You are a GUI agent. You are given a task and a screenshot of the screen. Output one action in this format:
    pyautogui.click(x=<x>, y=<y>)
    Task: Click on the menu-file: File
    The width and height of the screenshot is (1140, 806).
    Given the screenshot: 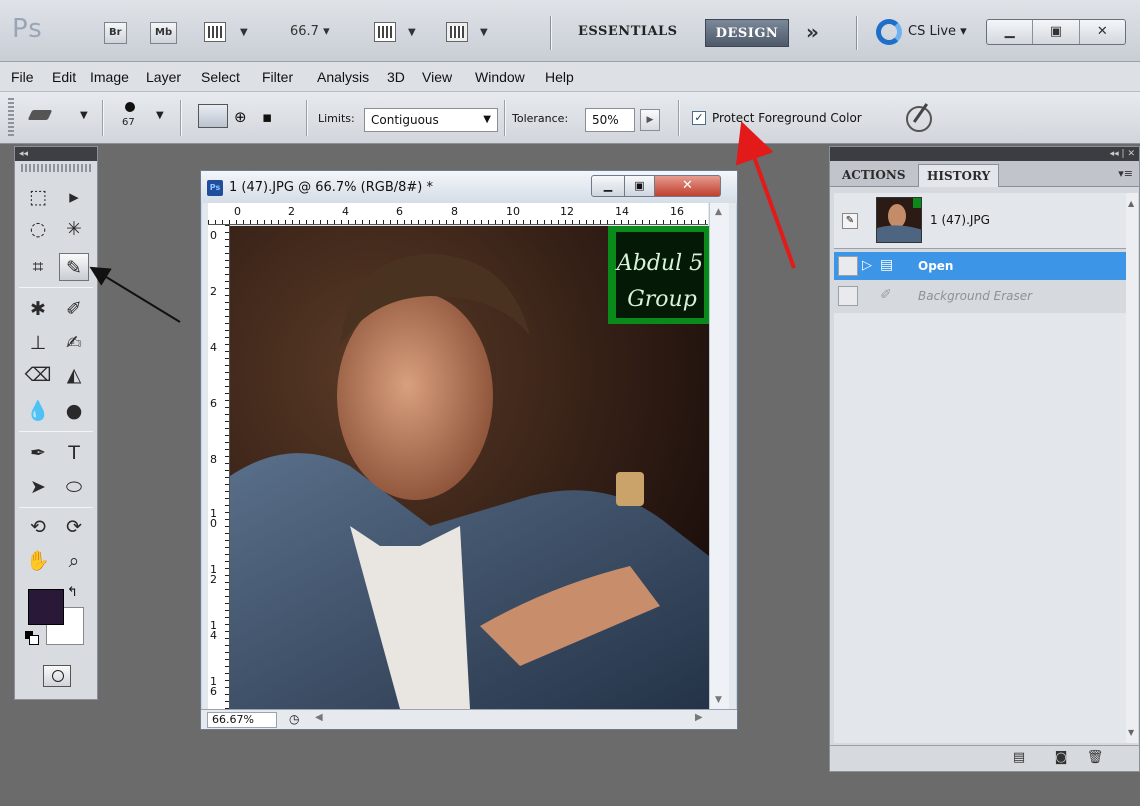 What is the action you would take?
    pyautogui.click(x=22, y=77)
    